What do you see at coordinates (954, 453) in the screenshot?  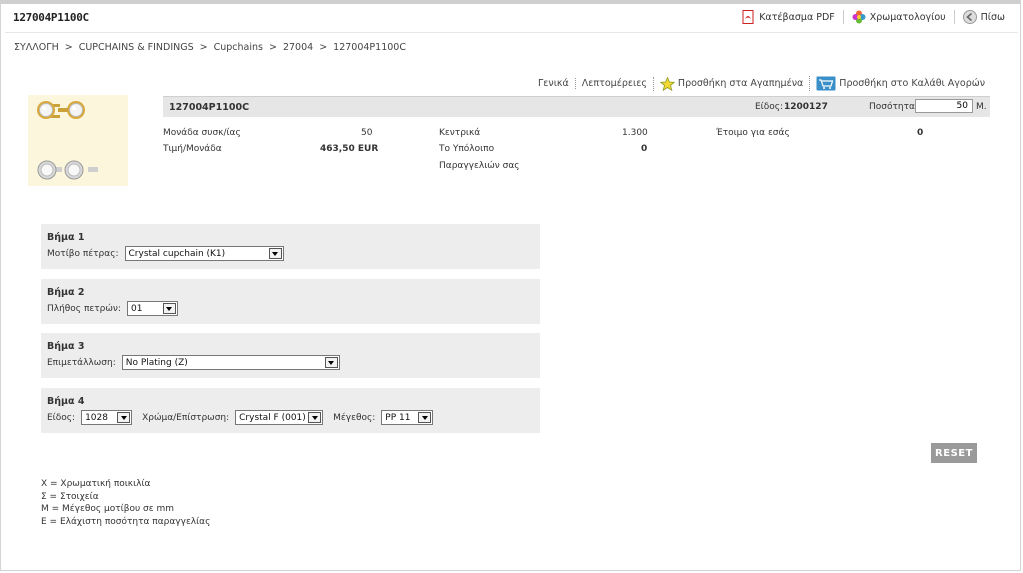 I see `reset-button: RESET` at bounding box center [954, 453].